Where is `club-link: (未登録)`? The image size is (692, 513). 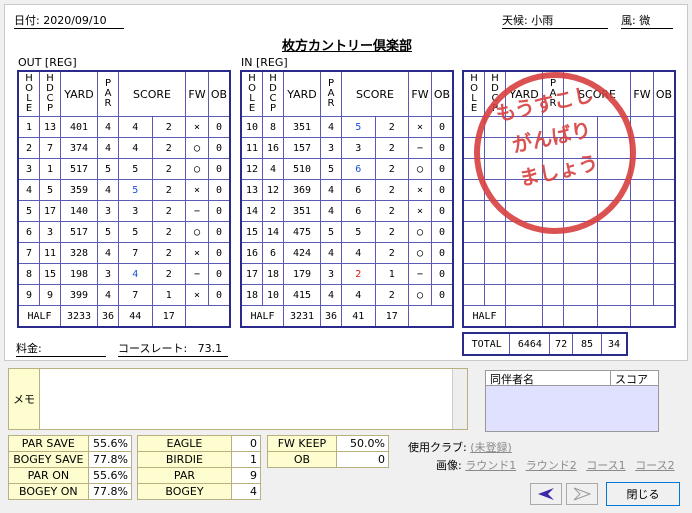
club-link: (未登録) is located at coordinates (491, 447).